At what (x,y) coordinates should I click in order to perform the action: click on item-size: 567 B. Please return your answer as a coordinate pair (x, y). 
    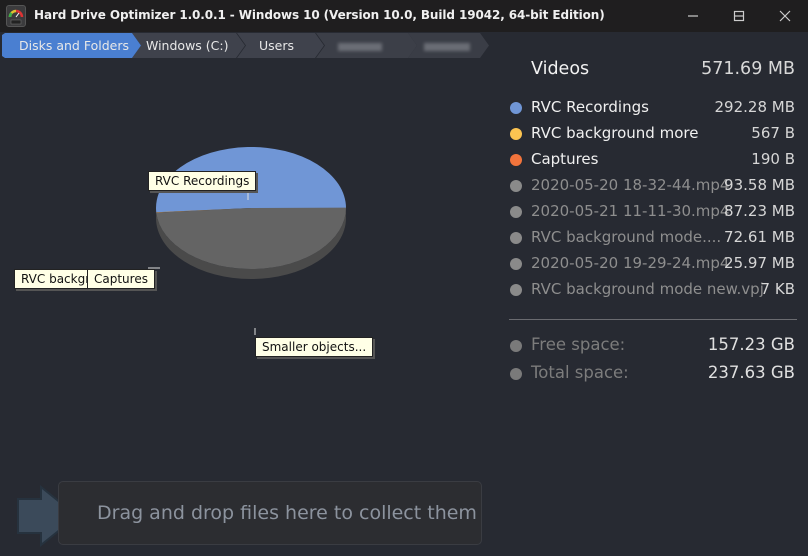
    Looking at the image, I should click on (773, 133).